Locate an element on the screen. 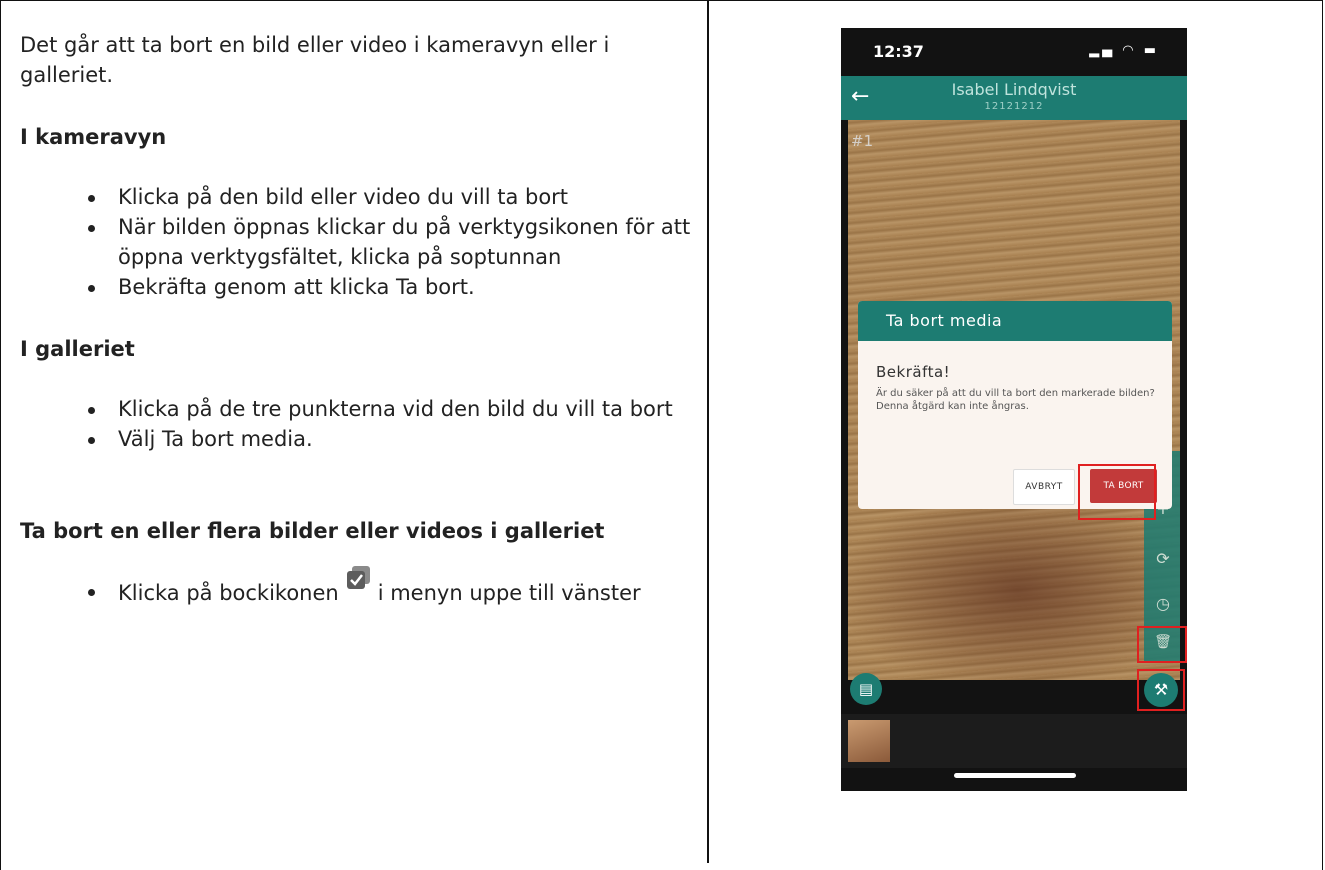 The width and height of the screenshot is (1325, 870). rotate-icon: ⟳ is located at coordinates (1163, 558).